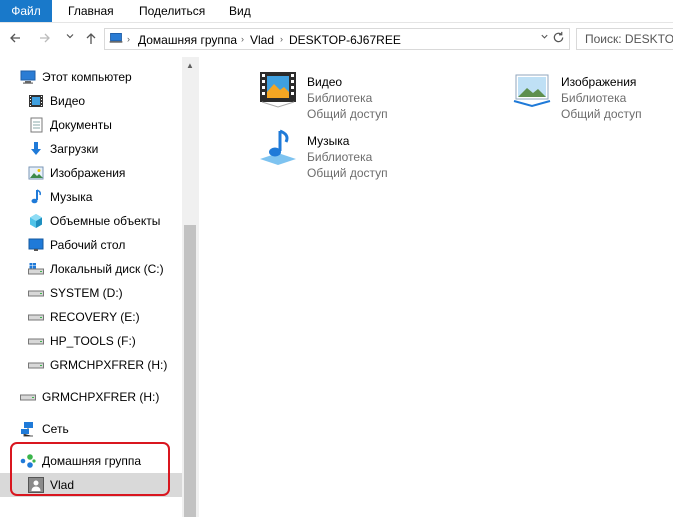  I want to click on breadcrumb-user: Vlad, so click(262, 40).